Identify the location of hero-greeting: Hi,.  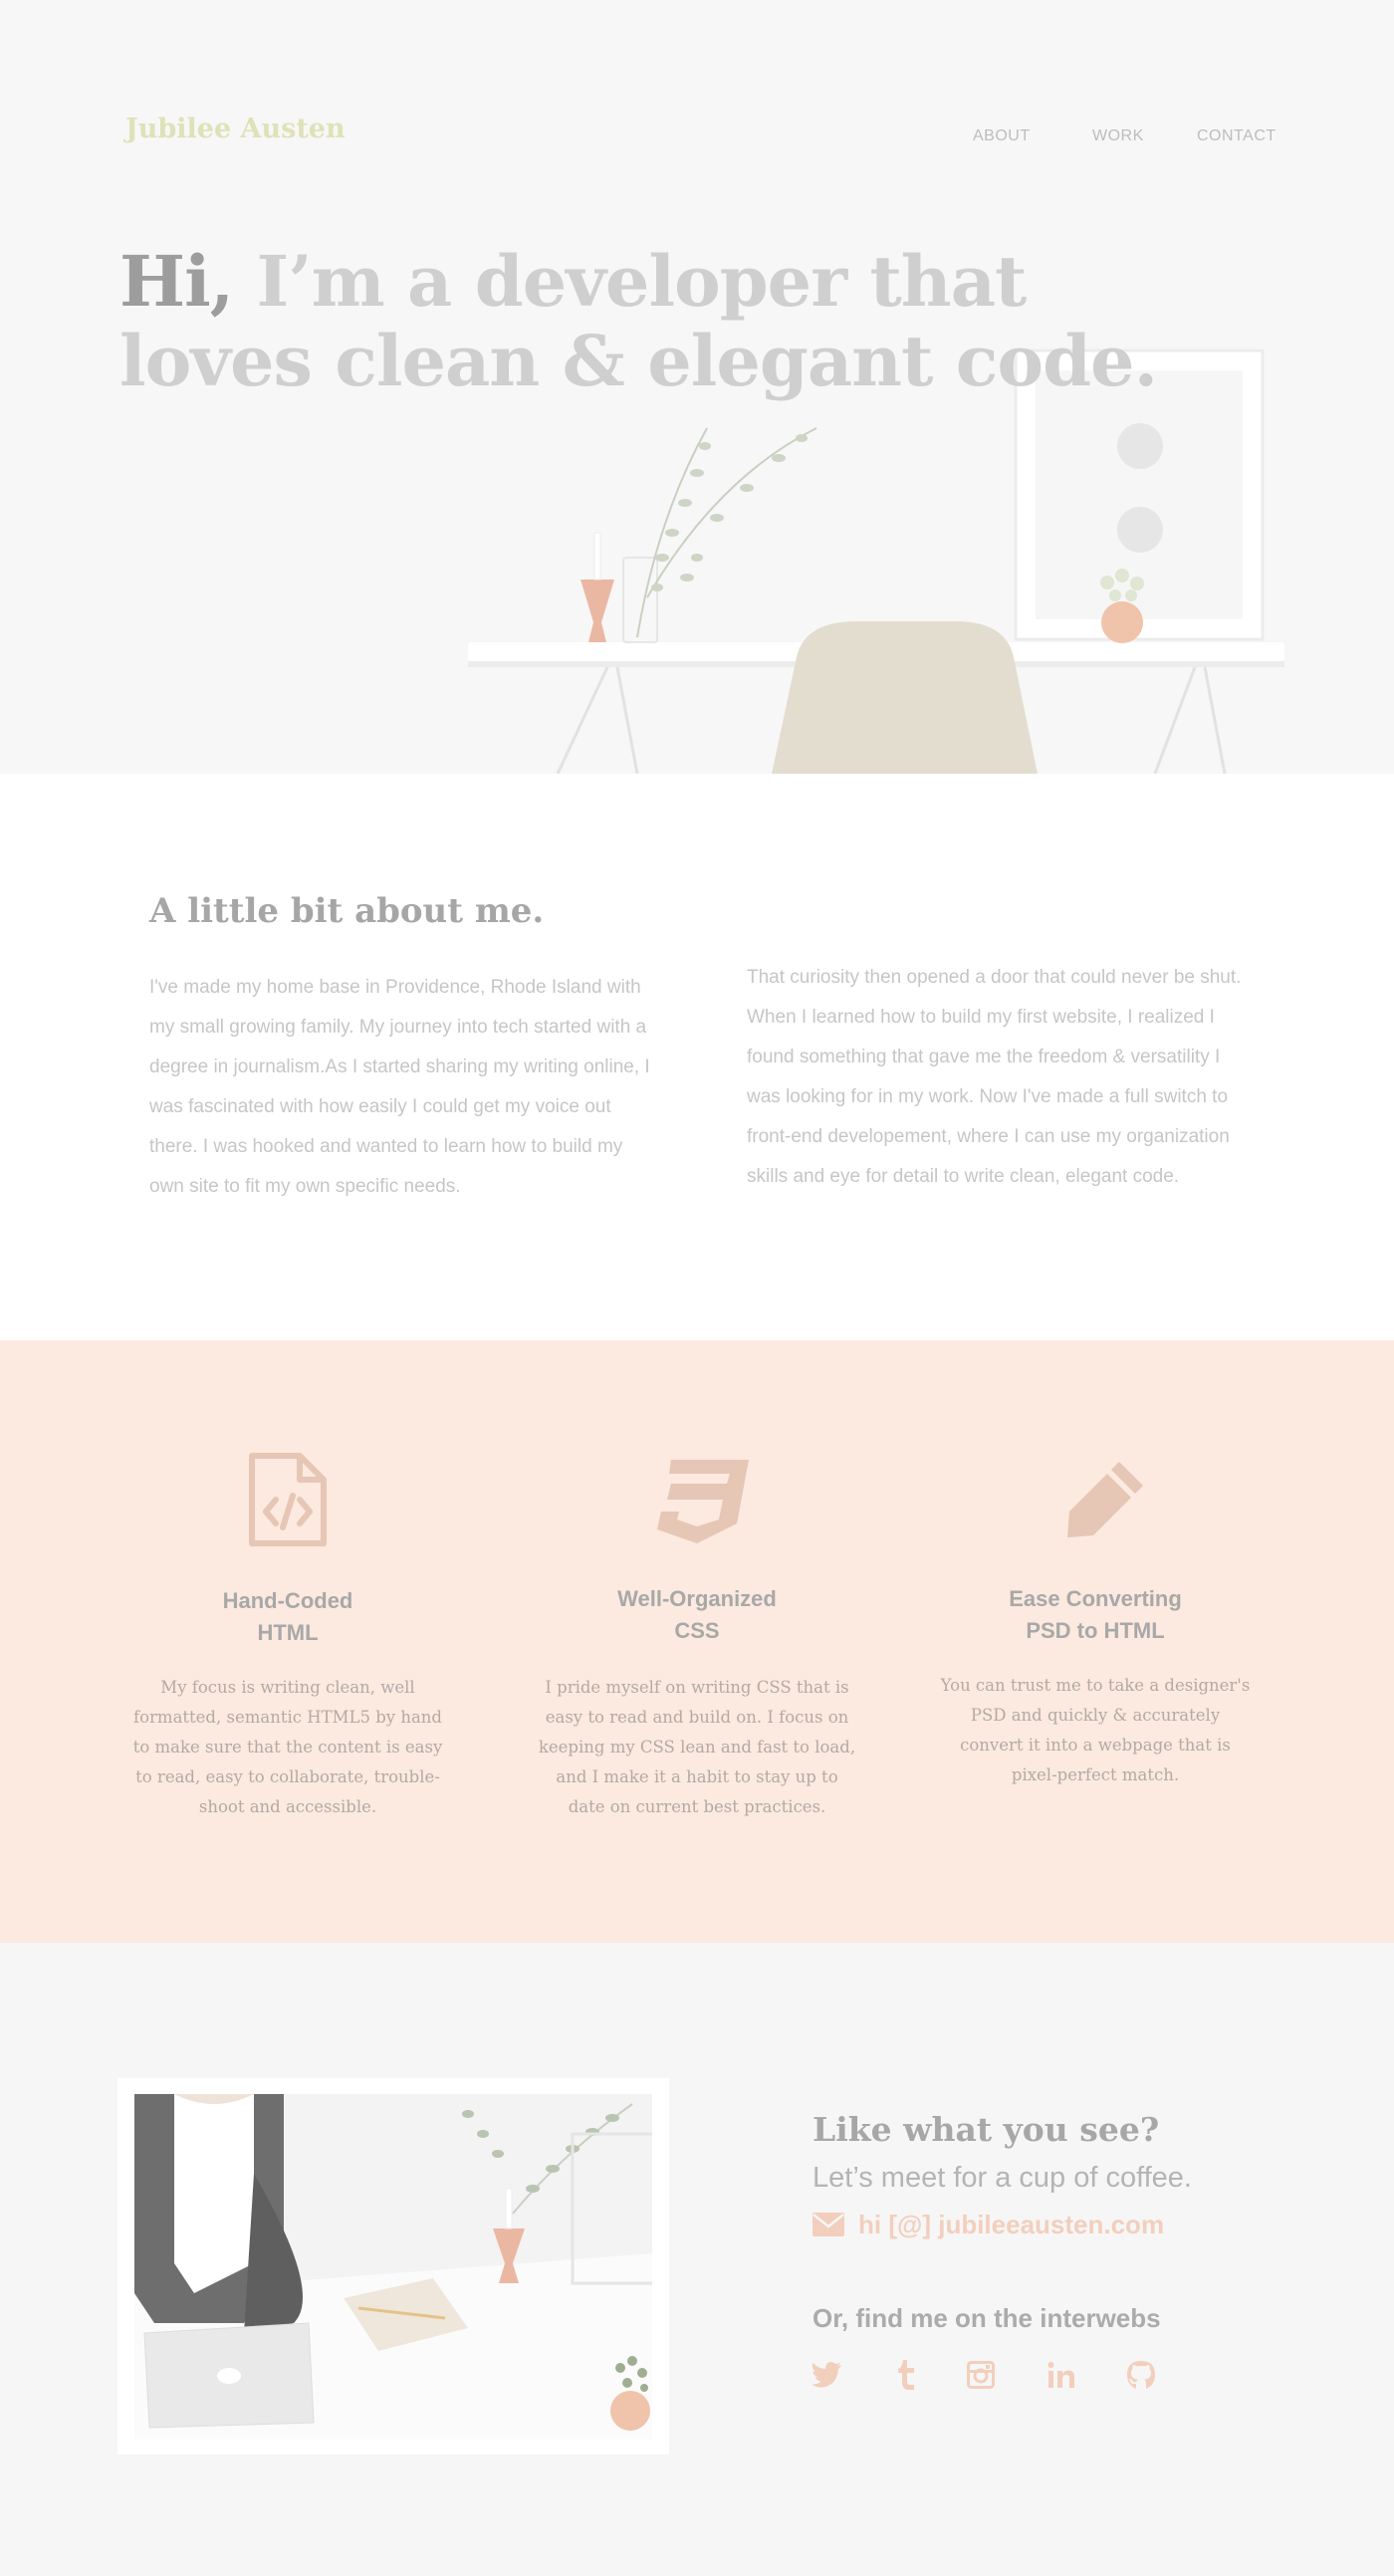
(176, 281).